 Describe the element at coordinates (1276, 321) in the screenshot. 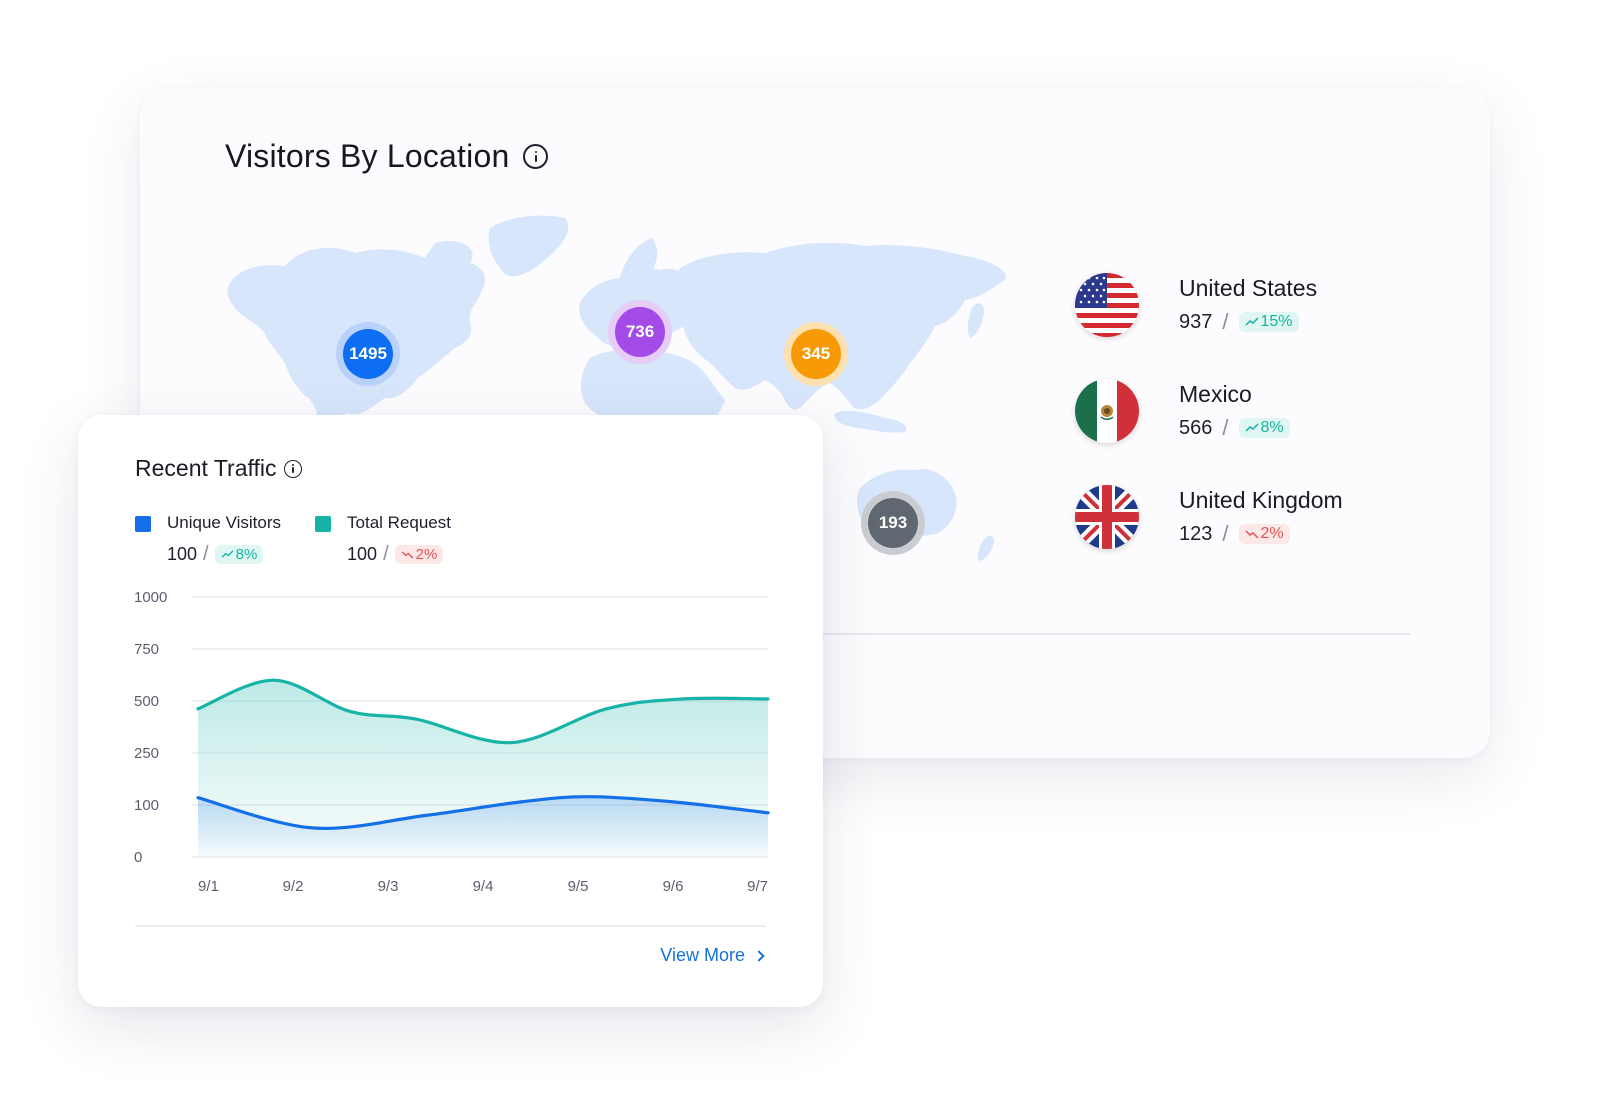

I see `trend-value: 15%` at that location.